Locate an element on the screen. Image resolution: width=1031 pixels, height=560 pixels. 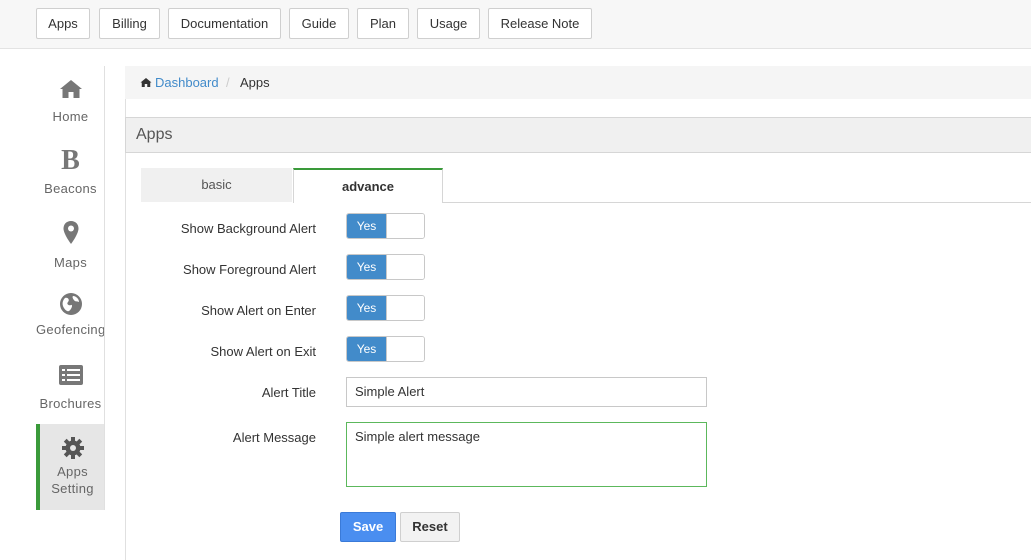
sidebar-item-brochures: Brochures is located at coordinates (70, 394).